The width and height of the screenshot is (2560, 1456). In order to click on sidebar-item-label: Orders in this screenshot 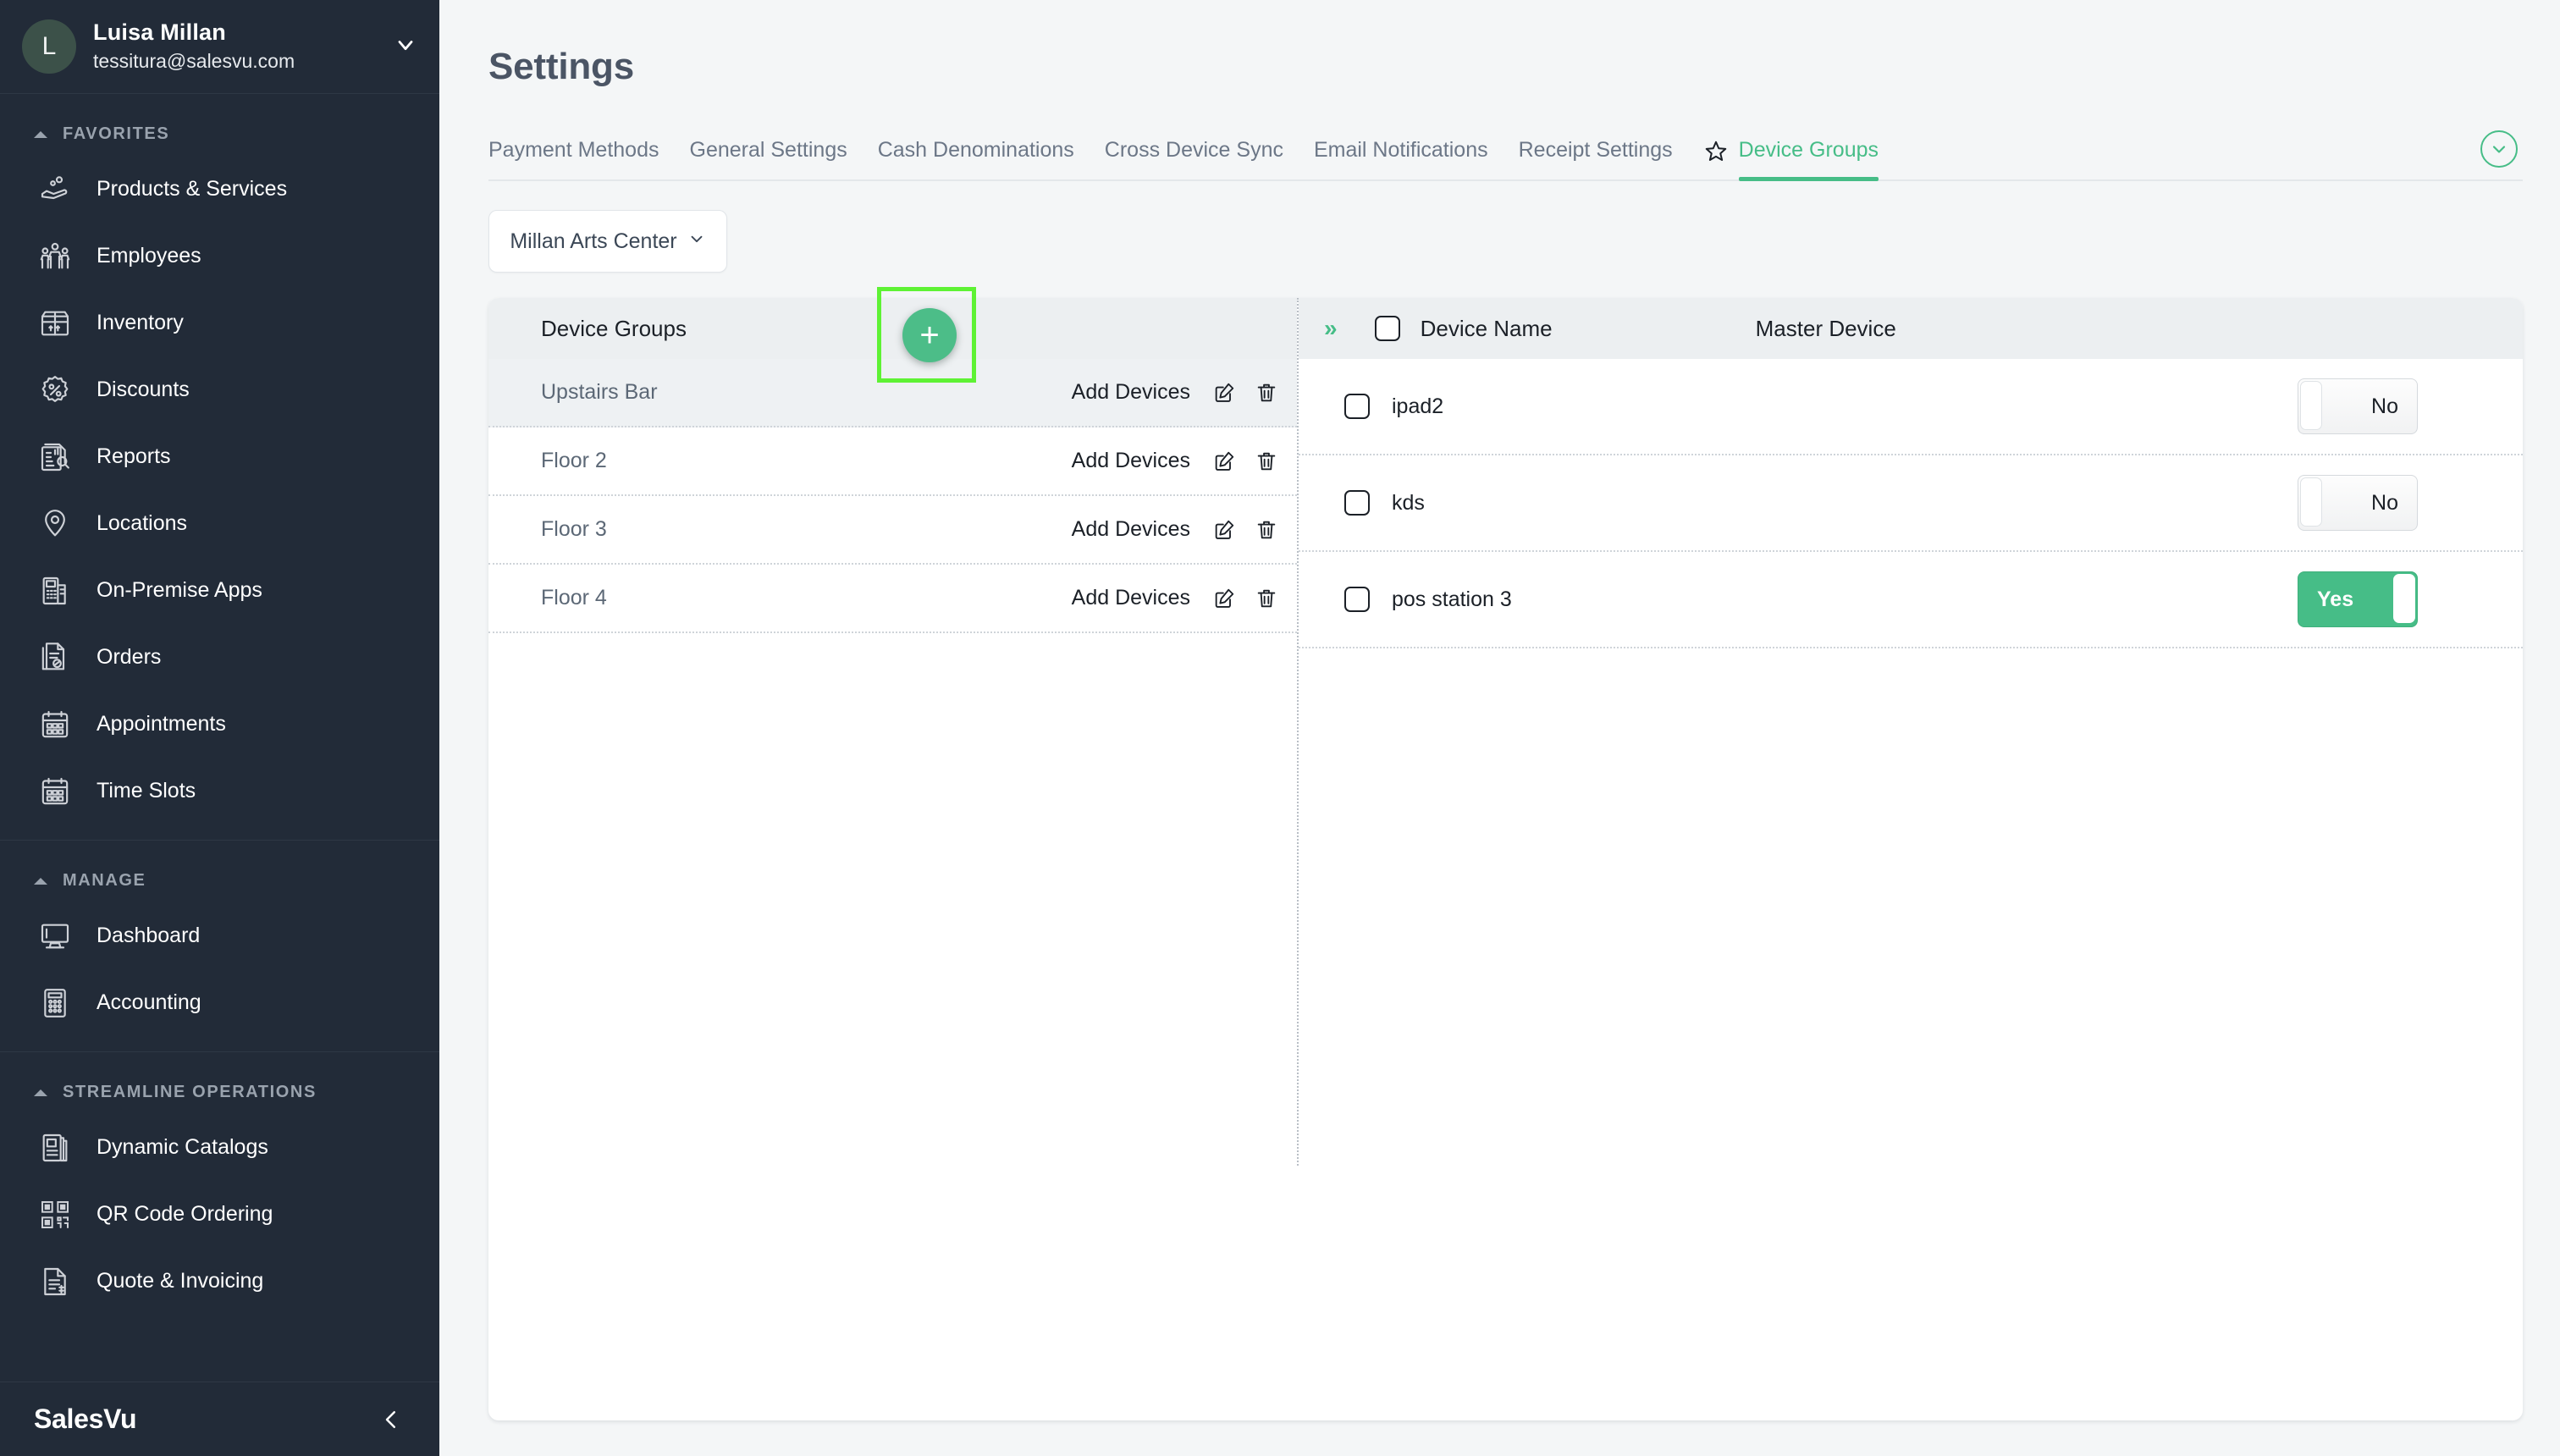, I will do `click(129, 657)`.